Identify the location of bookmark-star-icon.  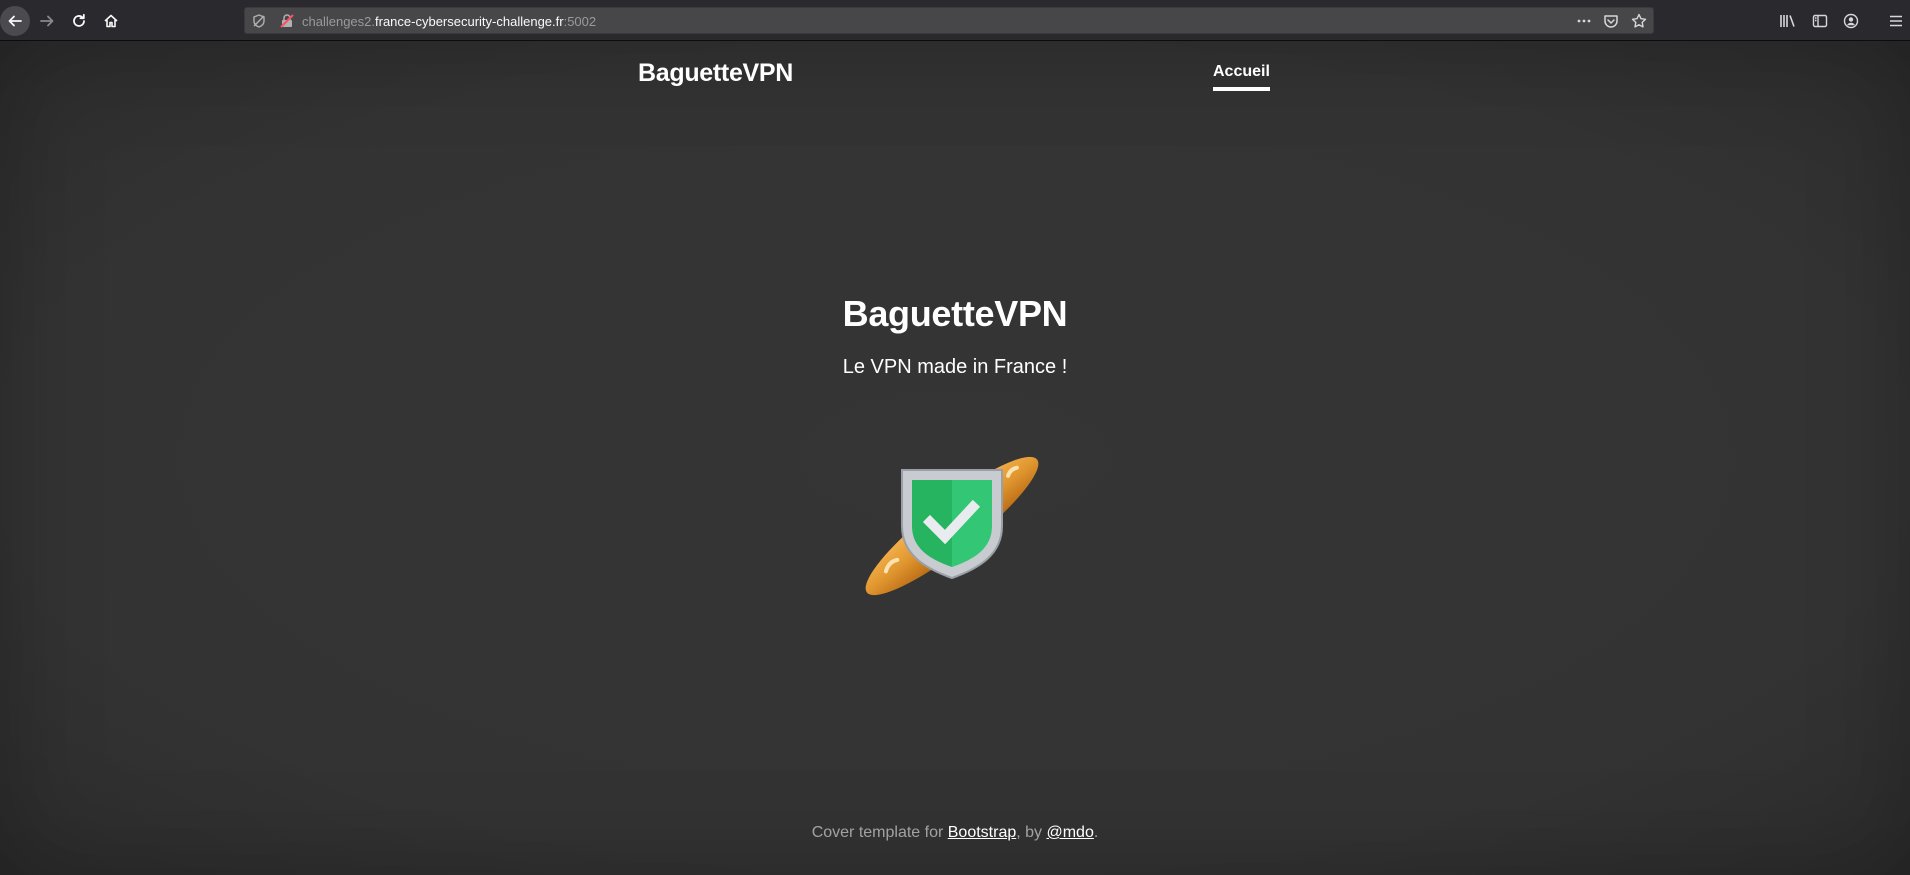
(1639, 21).